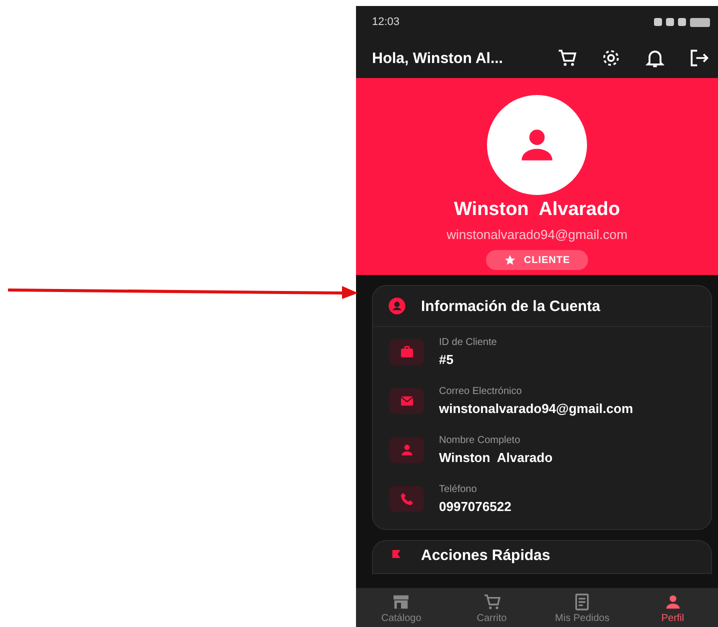  I want to click on badge-label: CLIENTE, so click(547, 260).